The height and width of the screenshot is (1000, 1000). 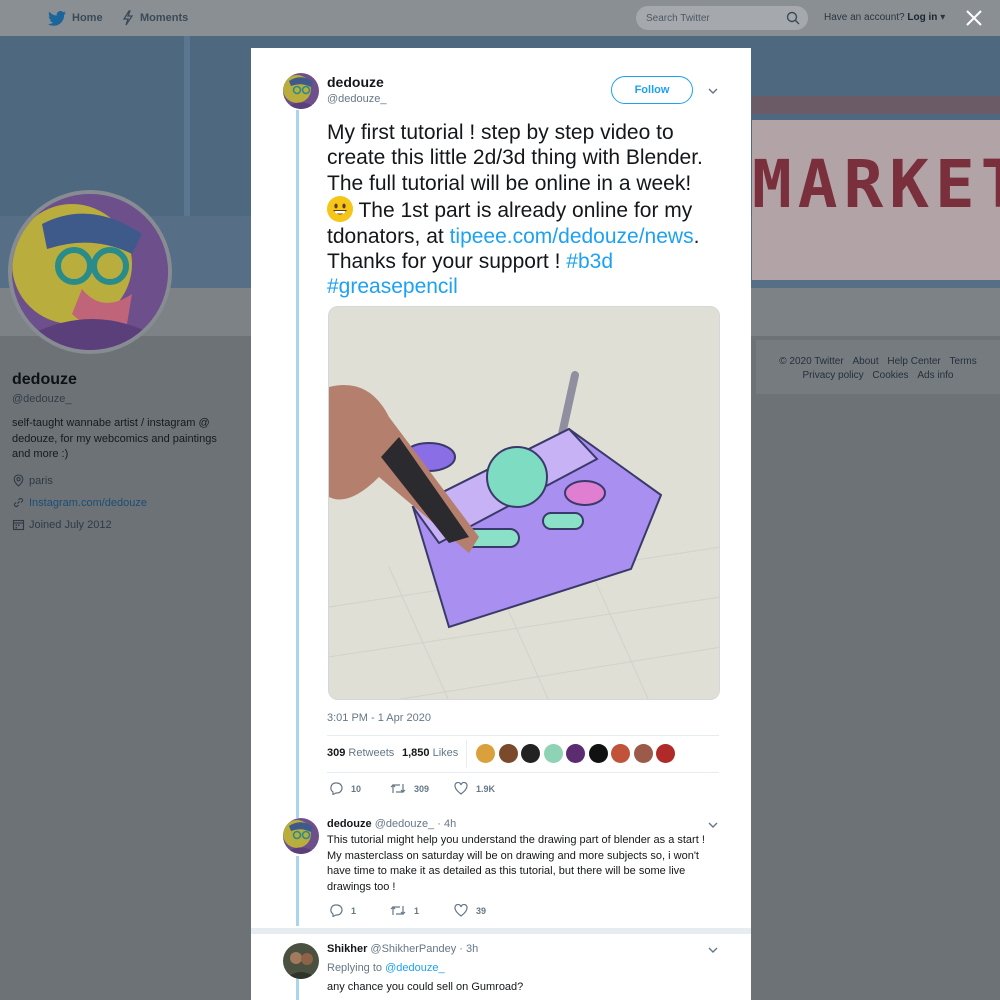 I want to click on footer-link-terms: Terms, so click(x=963, y=361).